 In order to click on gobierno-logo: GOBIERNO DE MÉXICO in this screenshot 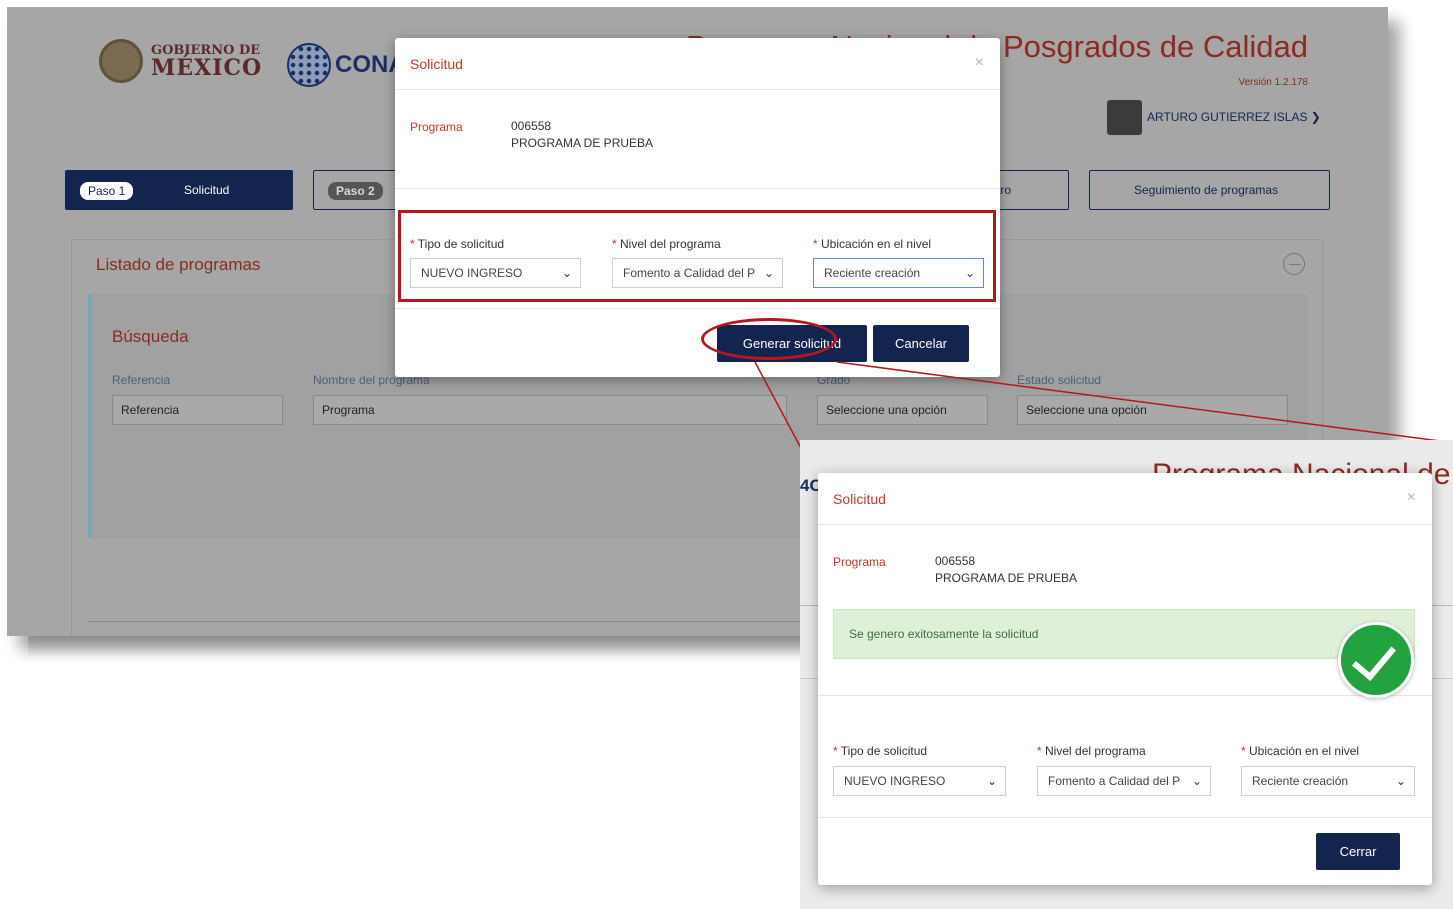, I will do `click(180, 61)`.